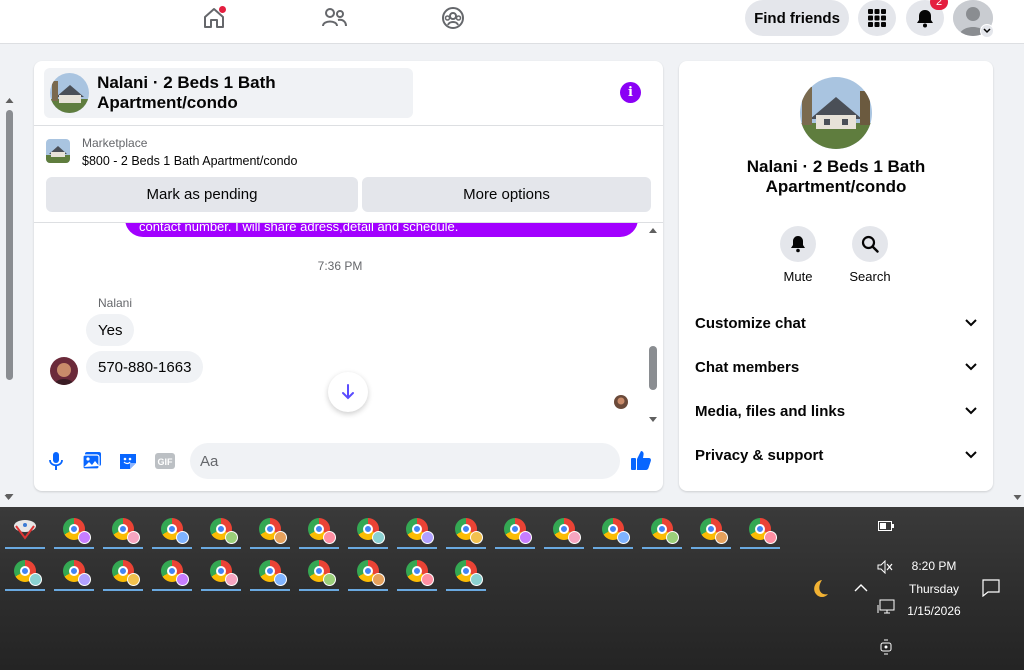  What do you see at coordinates (836, 367) in the screenshot?
I see `section-chat-members: Chat members` at bounding box center [836, 367].